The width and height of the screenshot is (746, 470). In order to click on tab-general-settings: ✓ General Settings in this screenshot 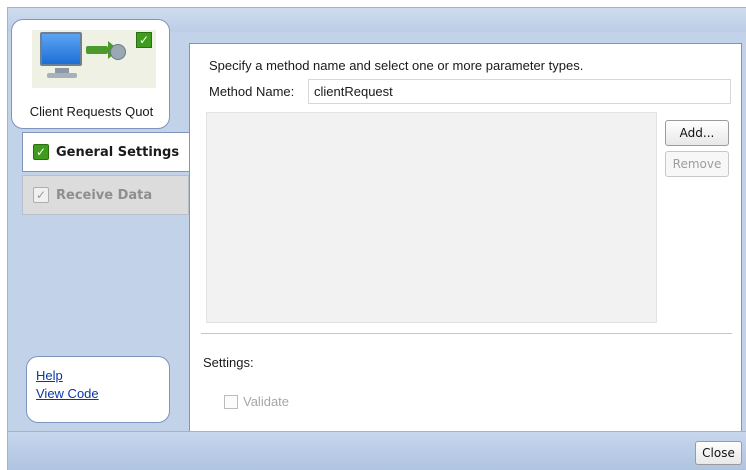, I will do `click(105, 152)`.